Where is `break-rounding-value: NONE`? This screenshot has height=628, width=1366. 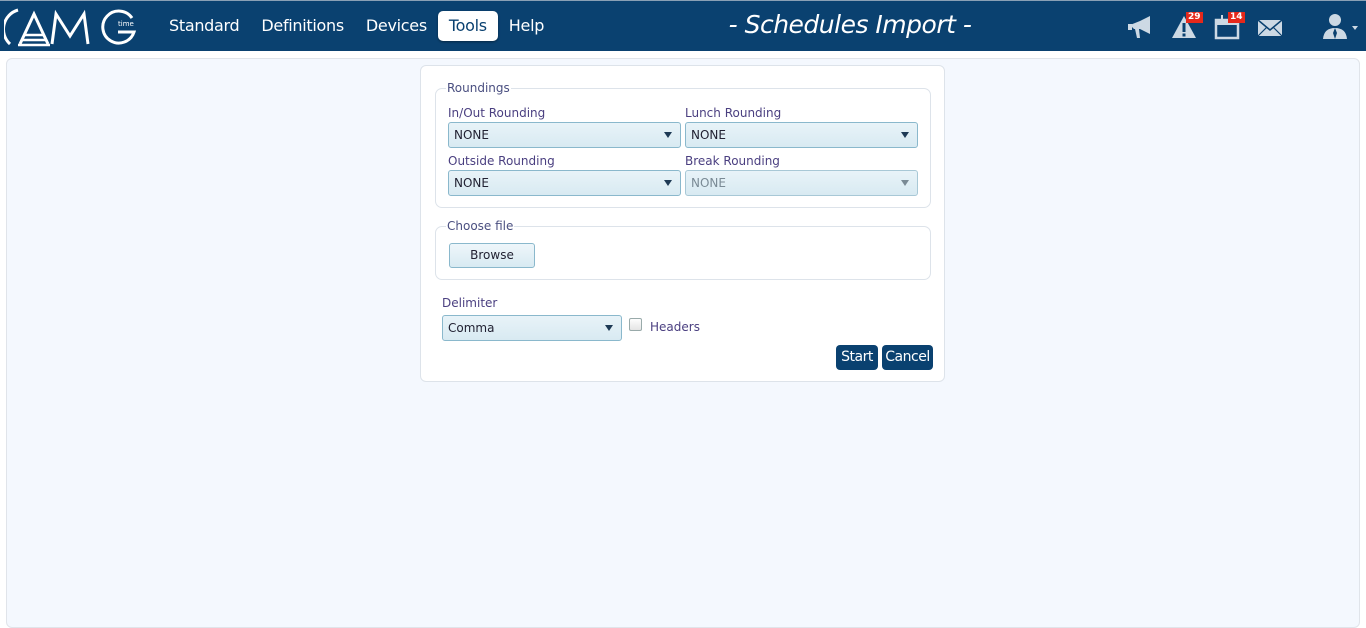
break-rounding-value: NONE is located at coordinates (708, 183).